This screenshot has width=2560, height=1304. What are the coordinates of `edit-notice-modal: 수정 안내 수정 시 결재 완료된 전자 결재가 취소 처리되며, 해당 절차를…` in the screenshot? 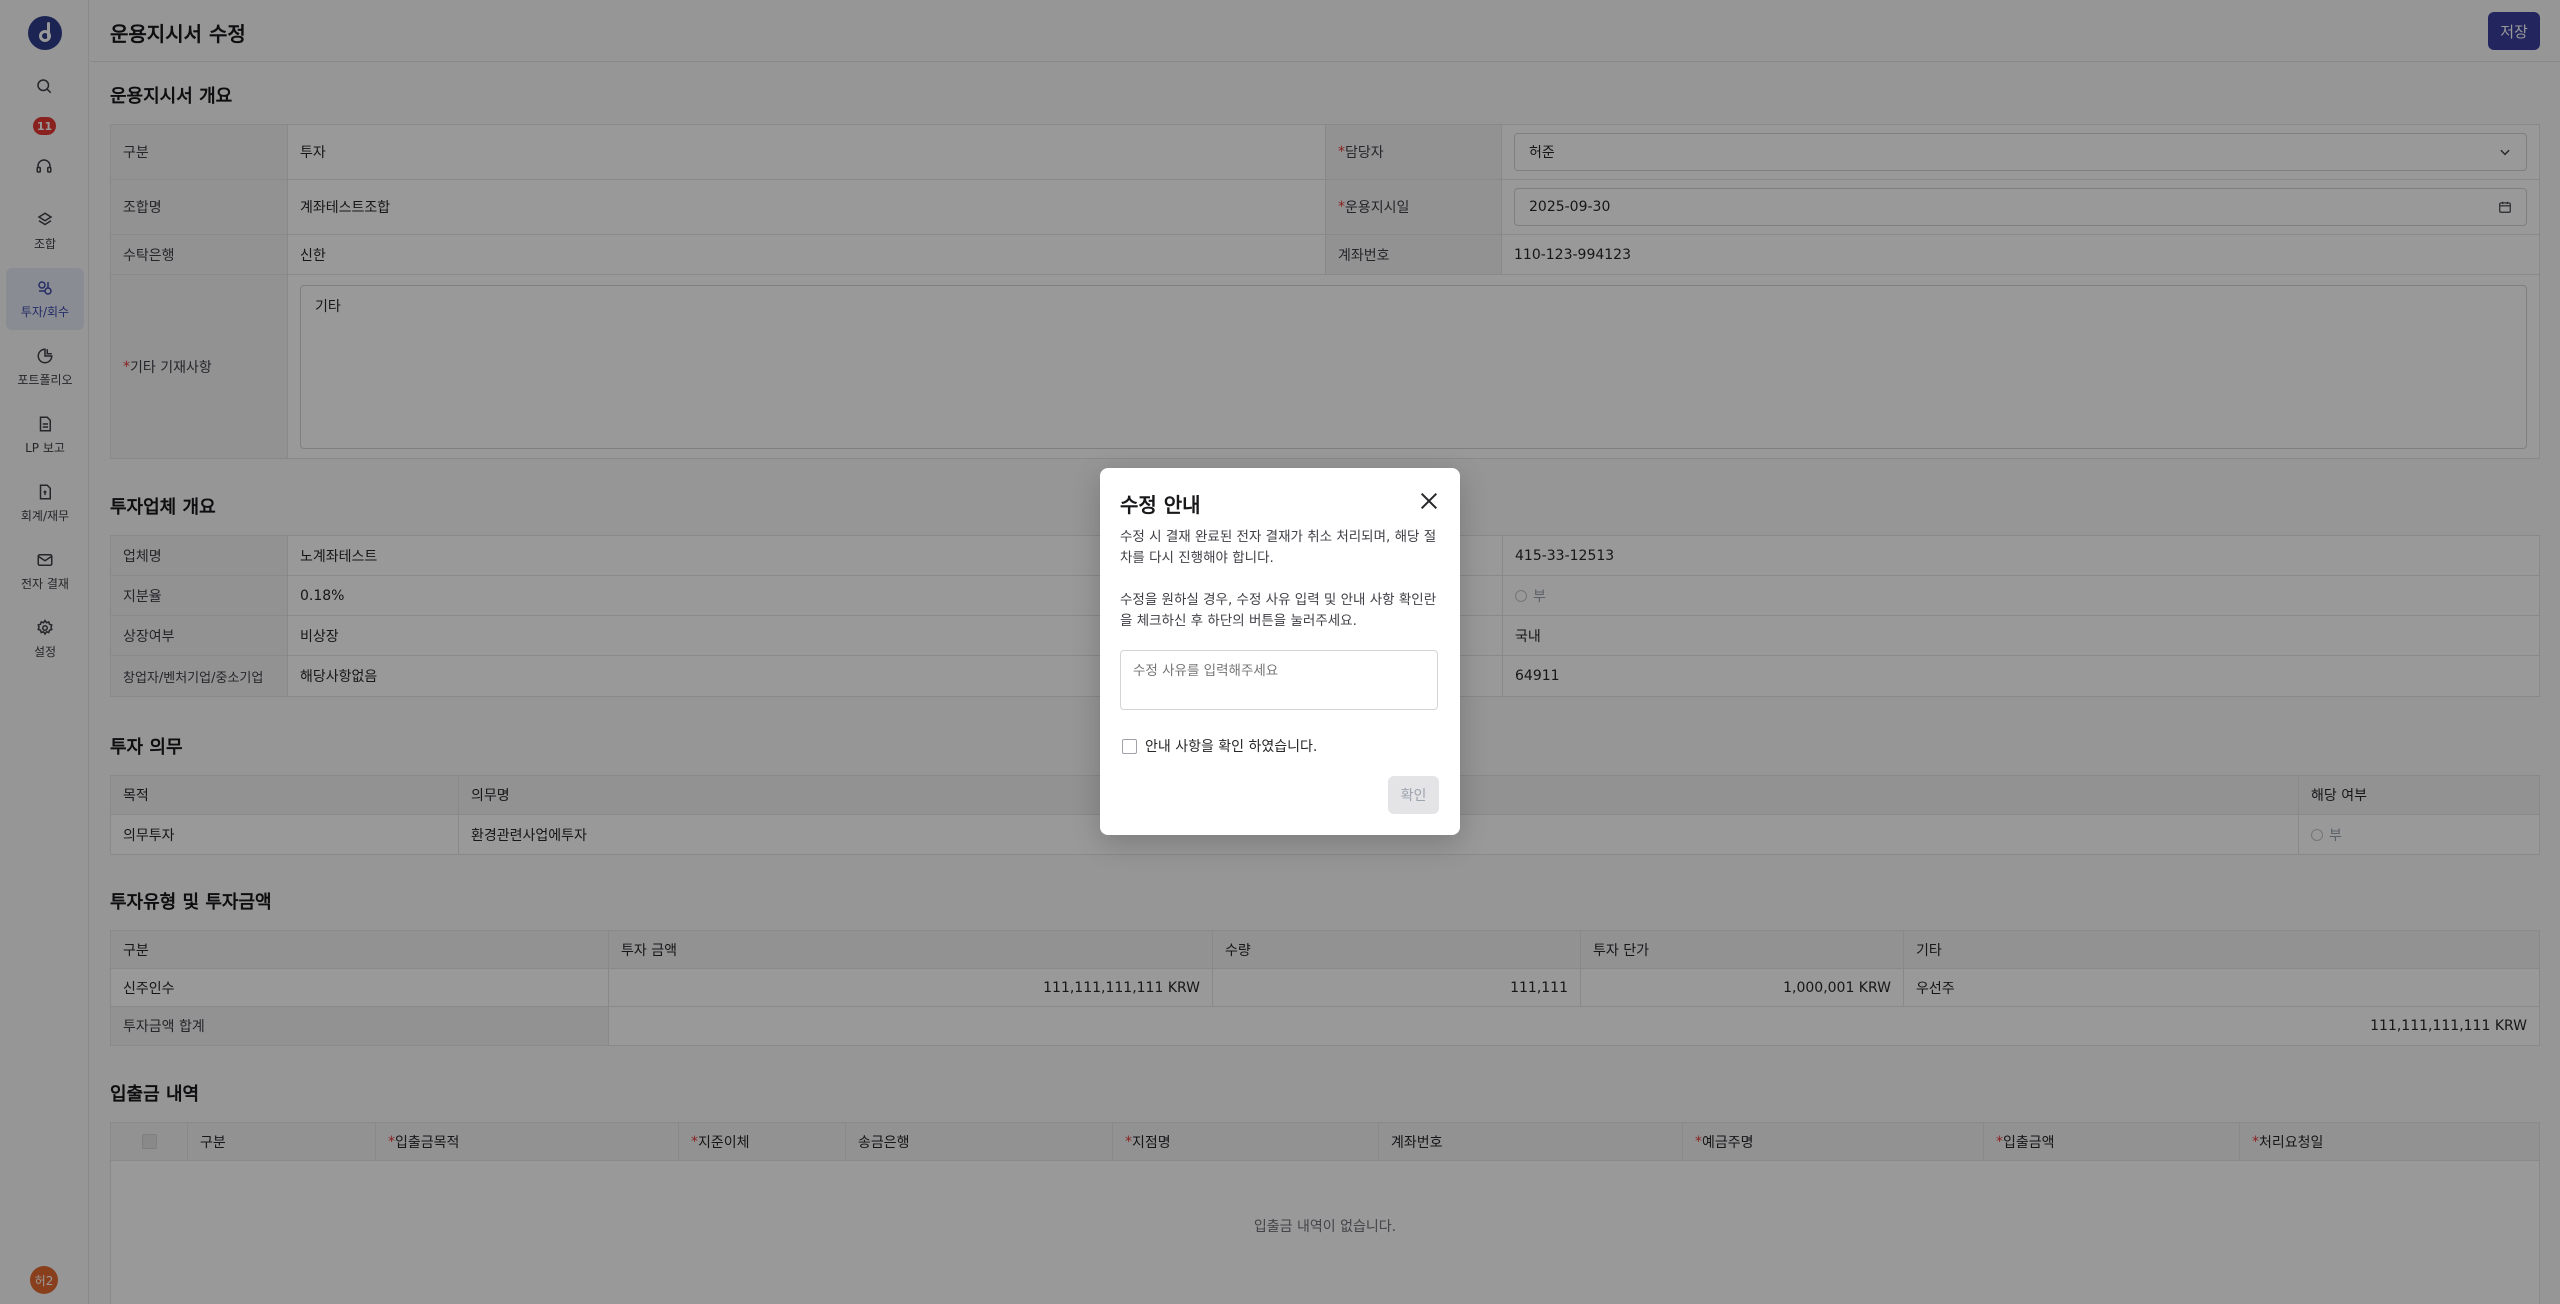 It's located at (1280, 651).